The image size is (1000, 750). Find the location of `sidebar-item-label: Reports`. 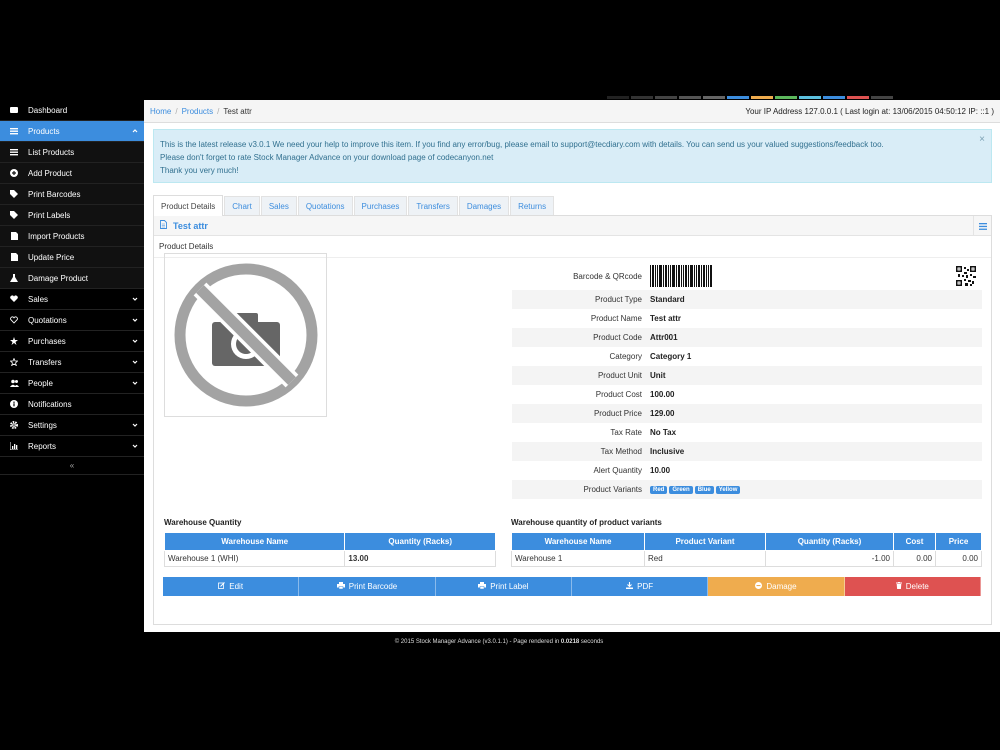

sidebar-item-label: Reports is located at coordinates (42, 446).